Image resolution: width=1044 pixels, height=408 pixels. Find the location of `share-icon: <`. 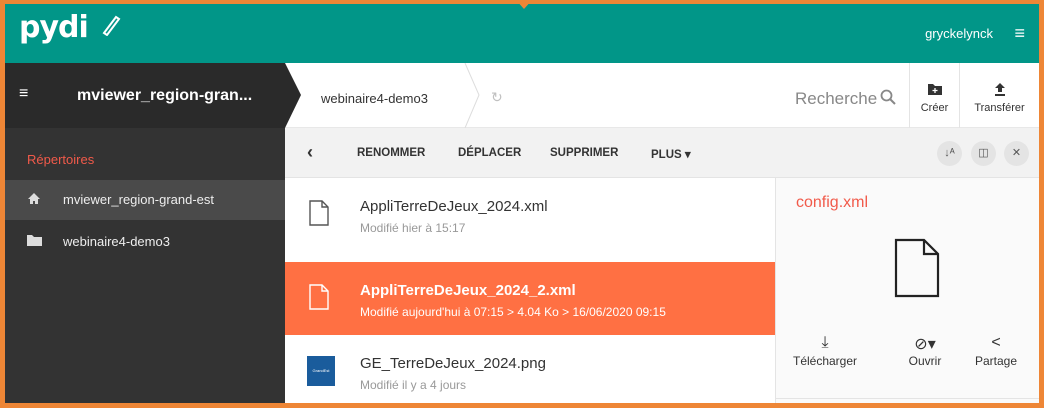

share-icon: < is located at coordinates (996, 342).